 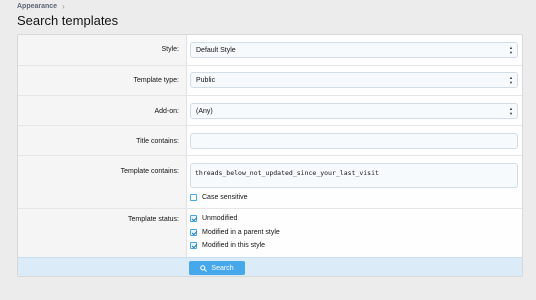 I want to click on status-modified-parent-checkbox: Modified in a parent style, so click(x=235, y=232).